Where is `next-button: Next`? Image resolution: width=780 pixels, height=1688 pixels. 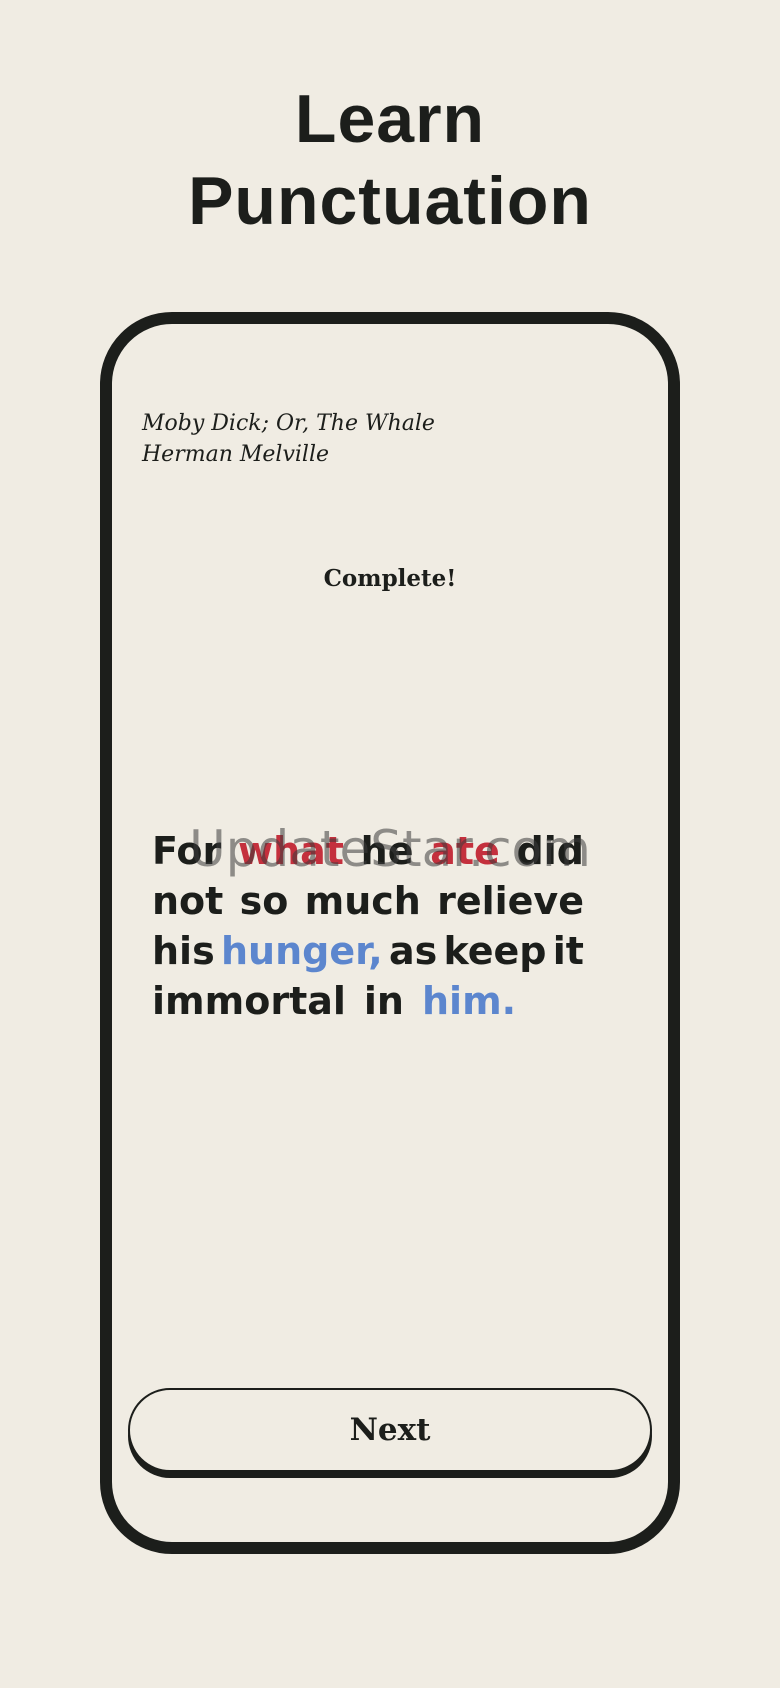
next-button: Next is located at coordinates (390, 1430).